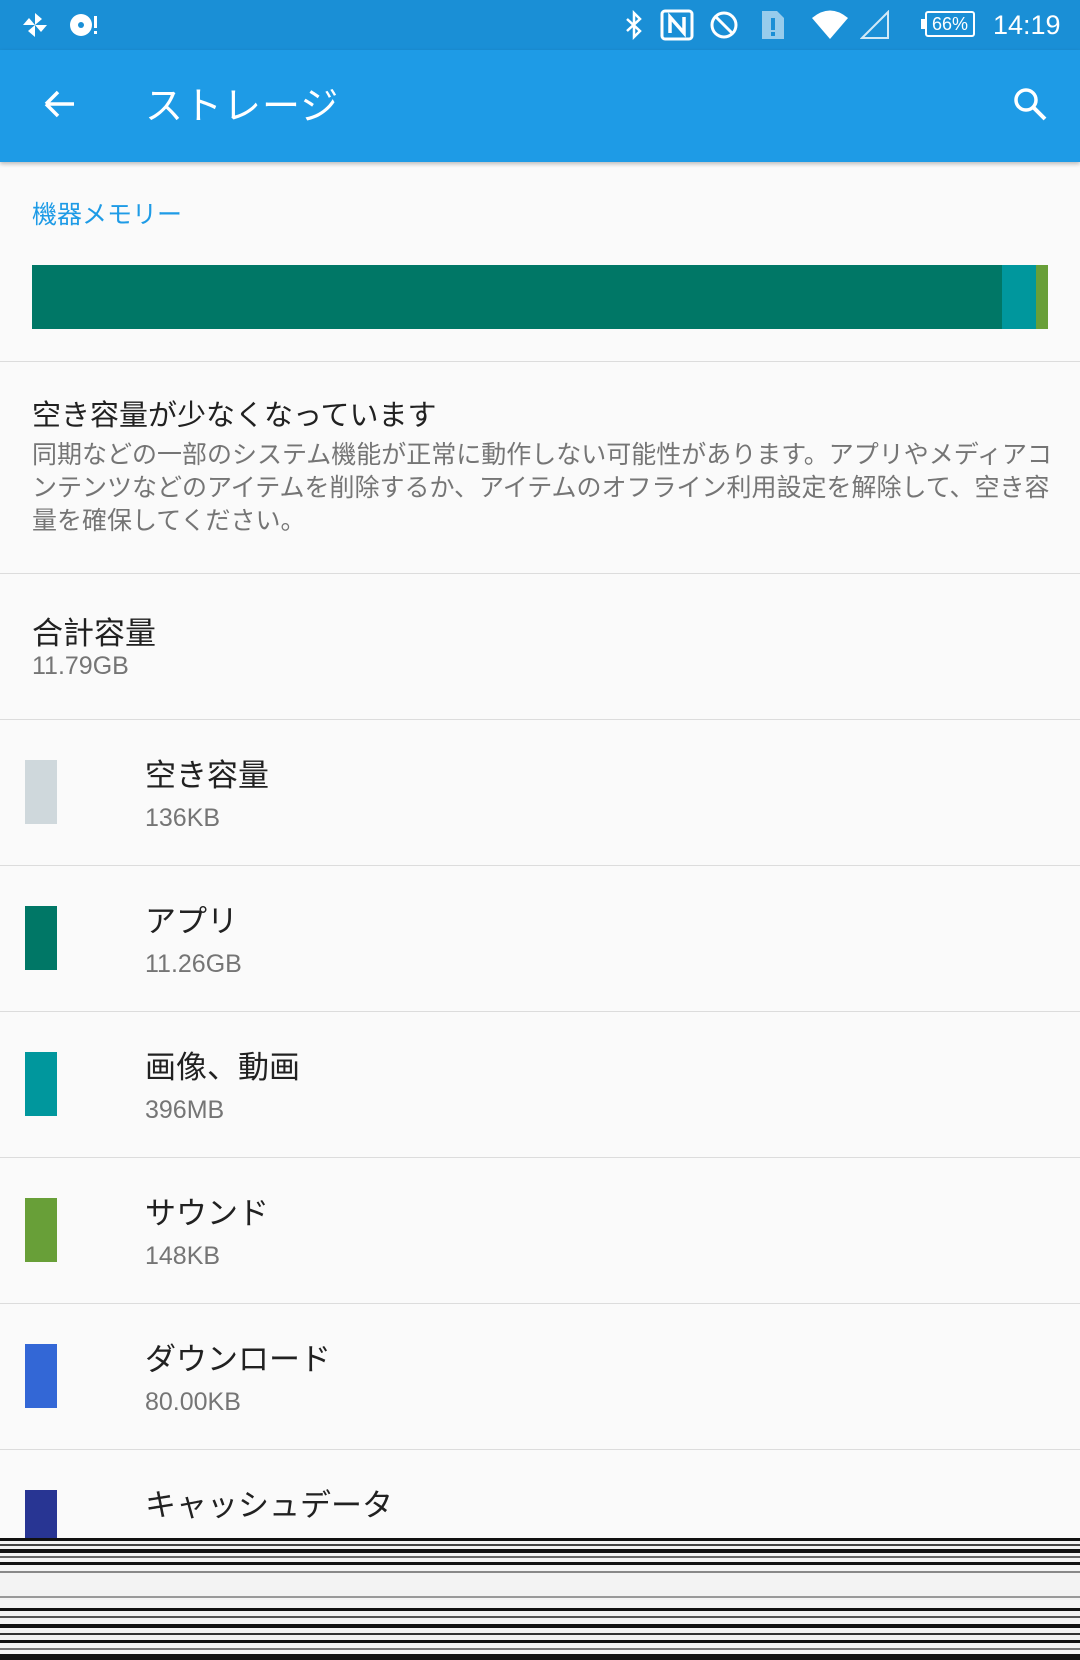 The image size is (1080, 1660). What do you see at coordinates (207, 1214) in the screenshot?
I see `category-label: サウンド` at bounding box center [207, 1214].